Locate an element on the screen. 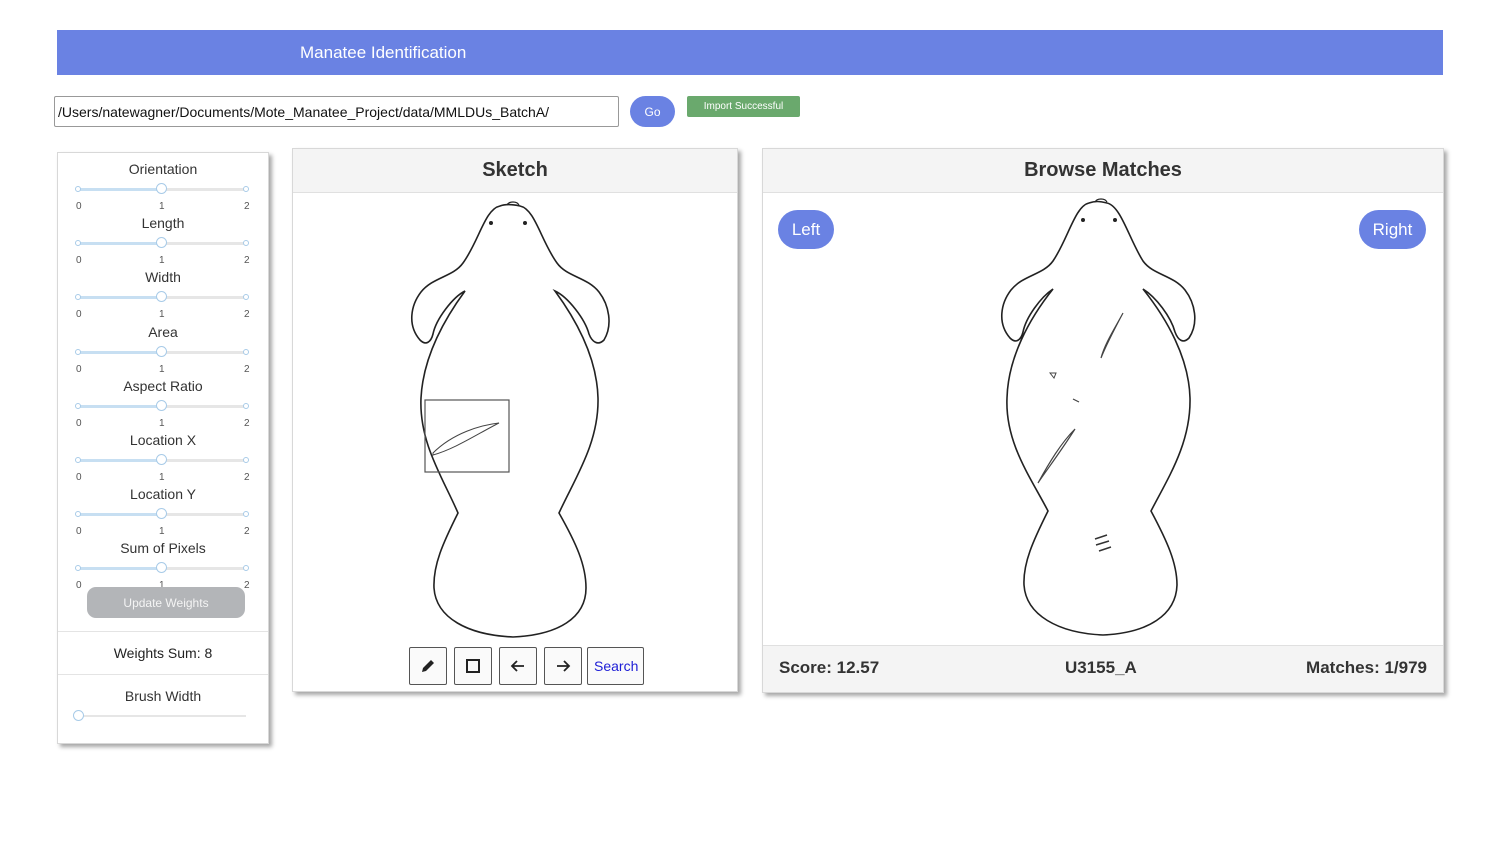 The width and height of the screenshot is (1500, 843). pencil-tool-button is located at coordinates (428, 666).